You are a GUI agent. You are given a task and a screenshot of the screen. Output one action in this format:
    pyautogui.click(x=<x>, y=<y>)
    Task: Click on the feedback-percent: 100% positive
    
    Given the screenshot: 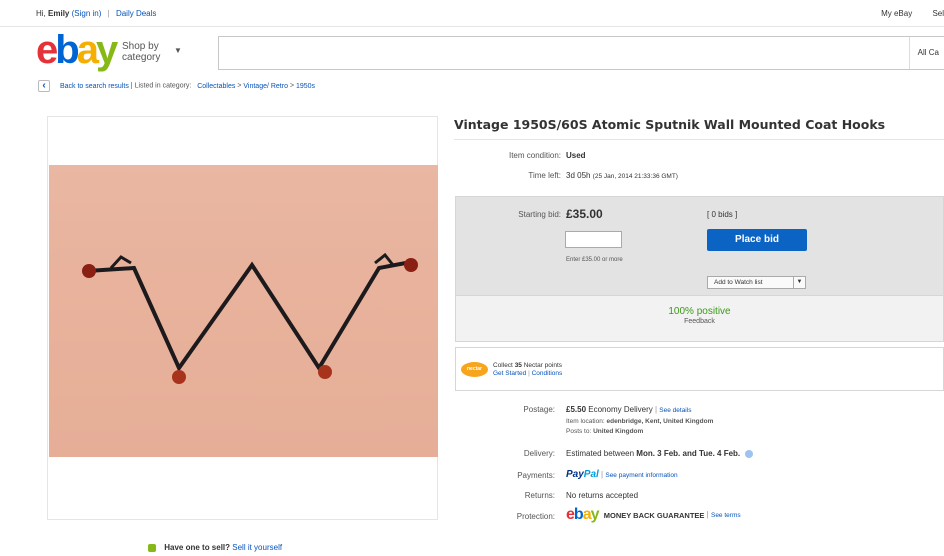 What is the action you would take?
    pyautogui.click(x=699, y=311)
    